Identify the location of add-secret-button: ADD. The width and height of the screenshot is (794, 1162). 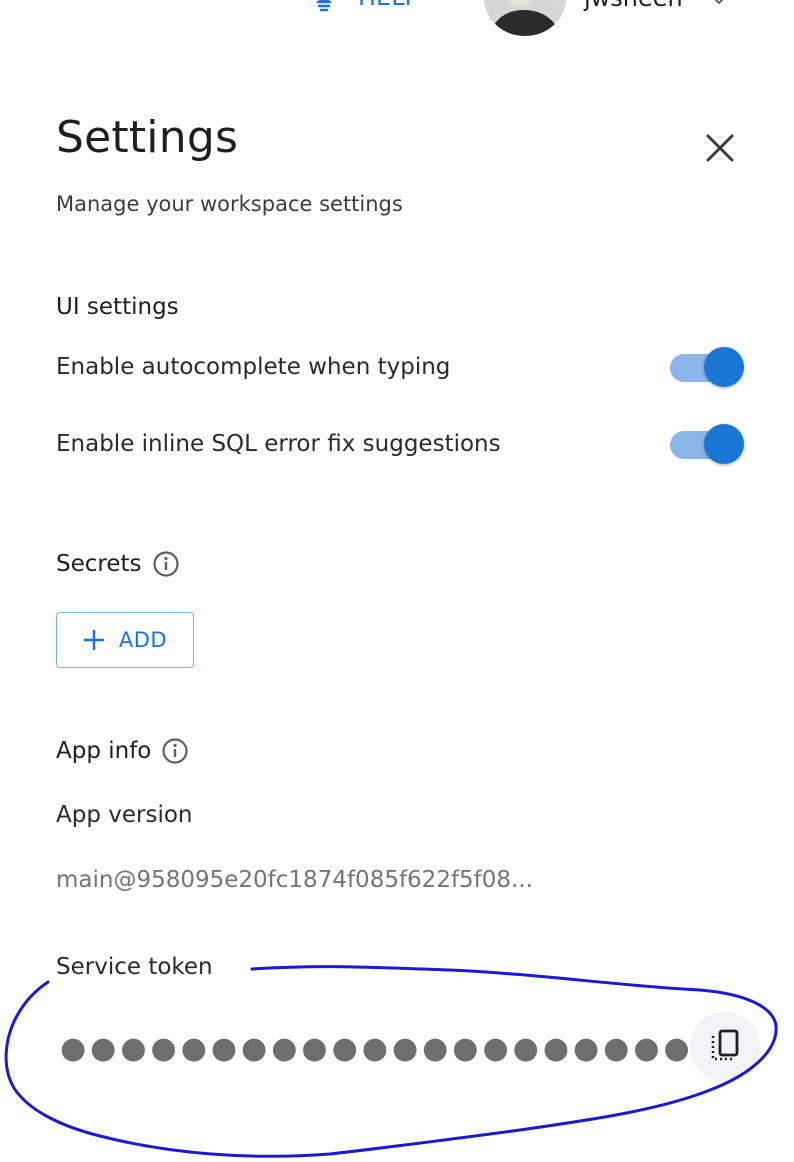
(125, 640).